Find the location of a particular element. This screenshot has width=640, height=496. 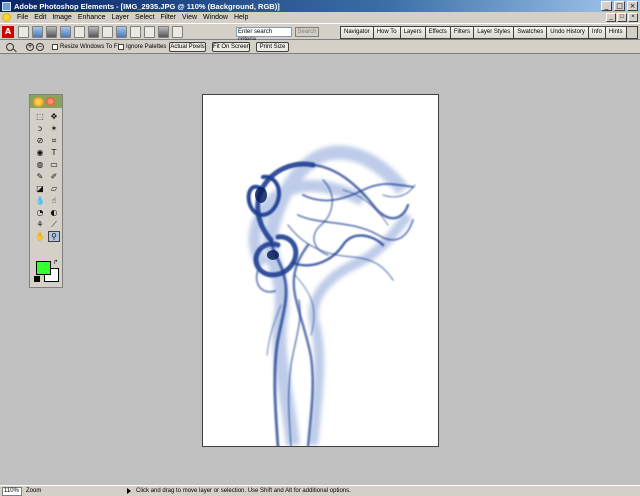

tab-layer-styles: Layer Styles is located at coordinates (494, 32).